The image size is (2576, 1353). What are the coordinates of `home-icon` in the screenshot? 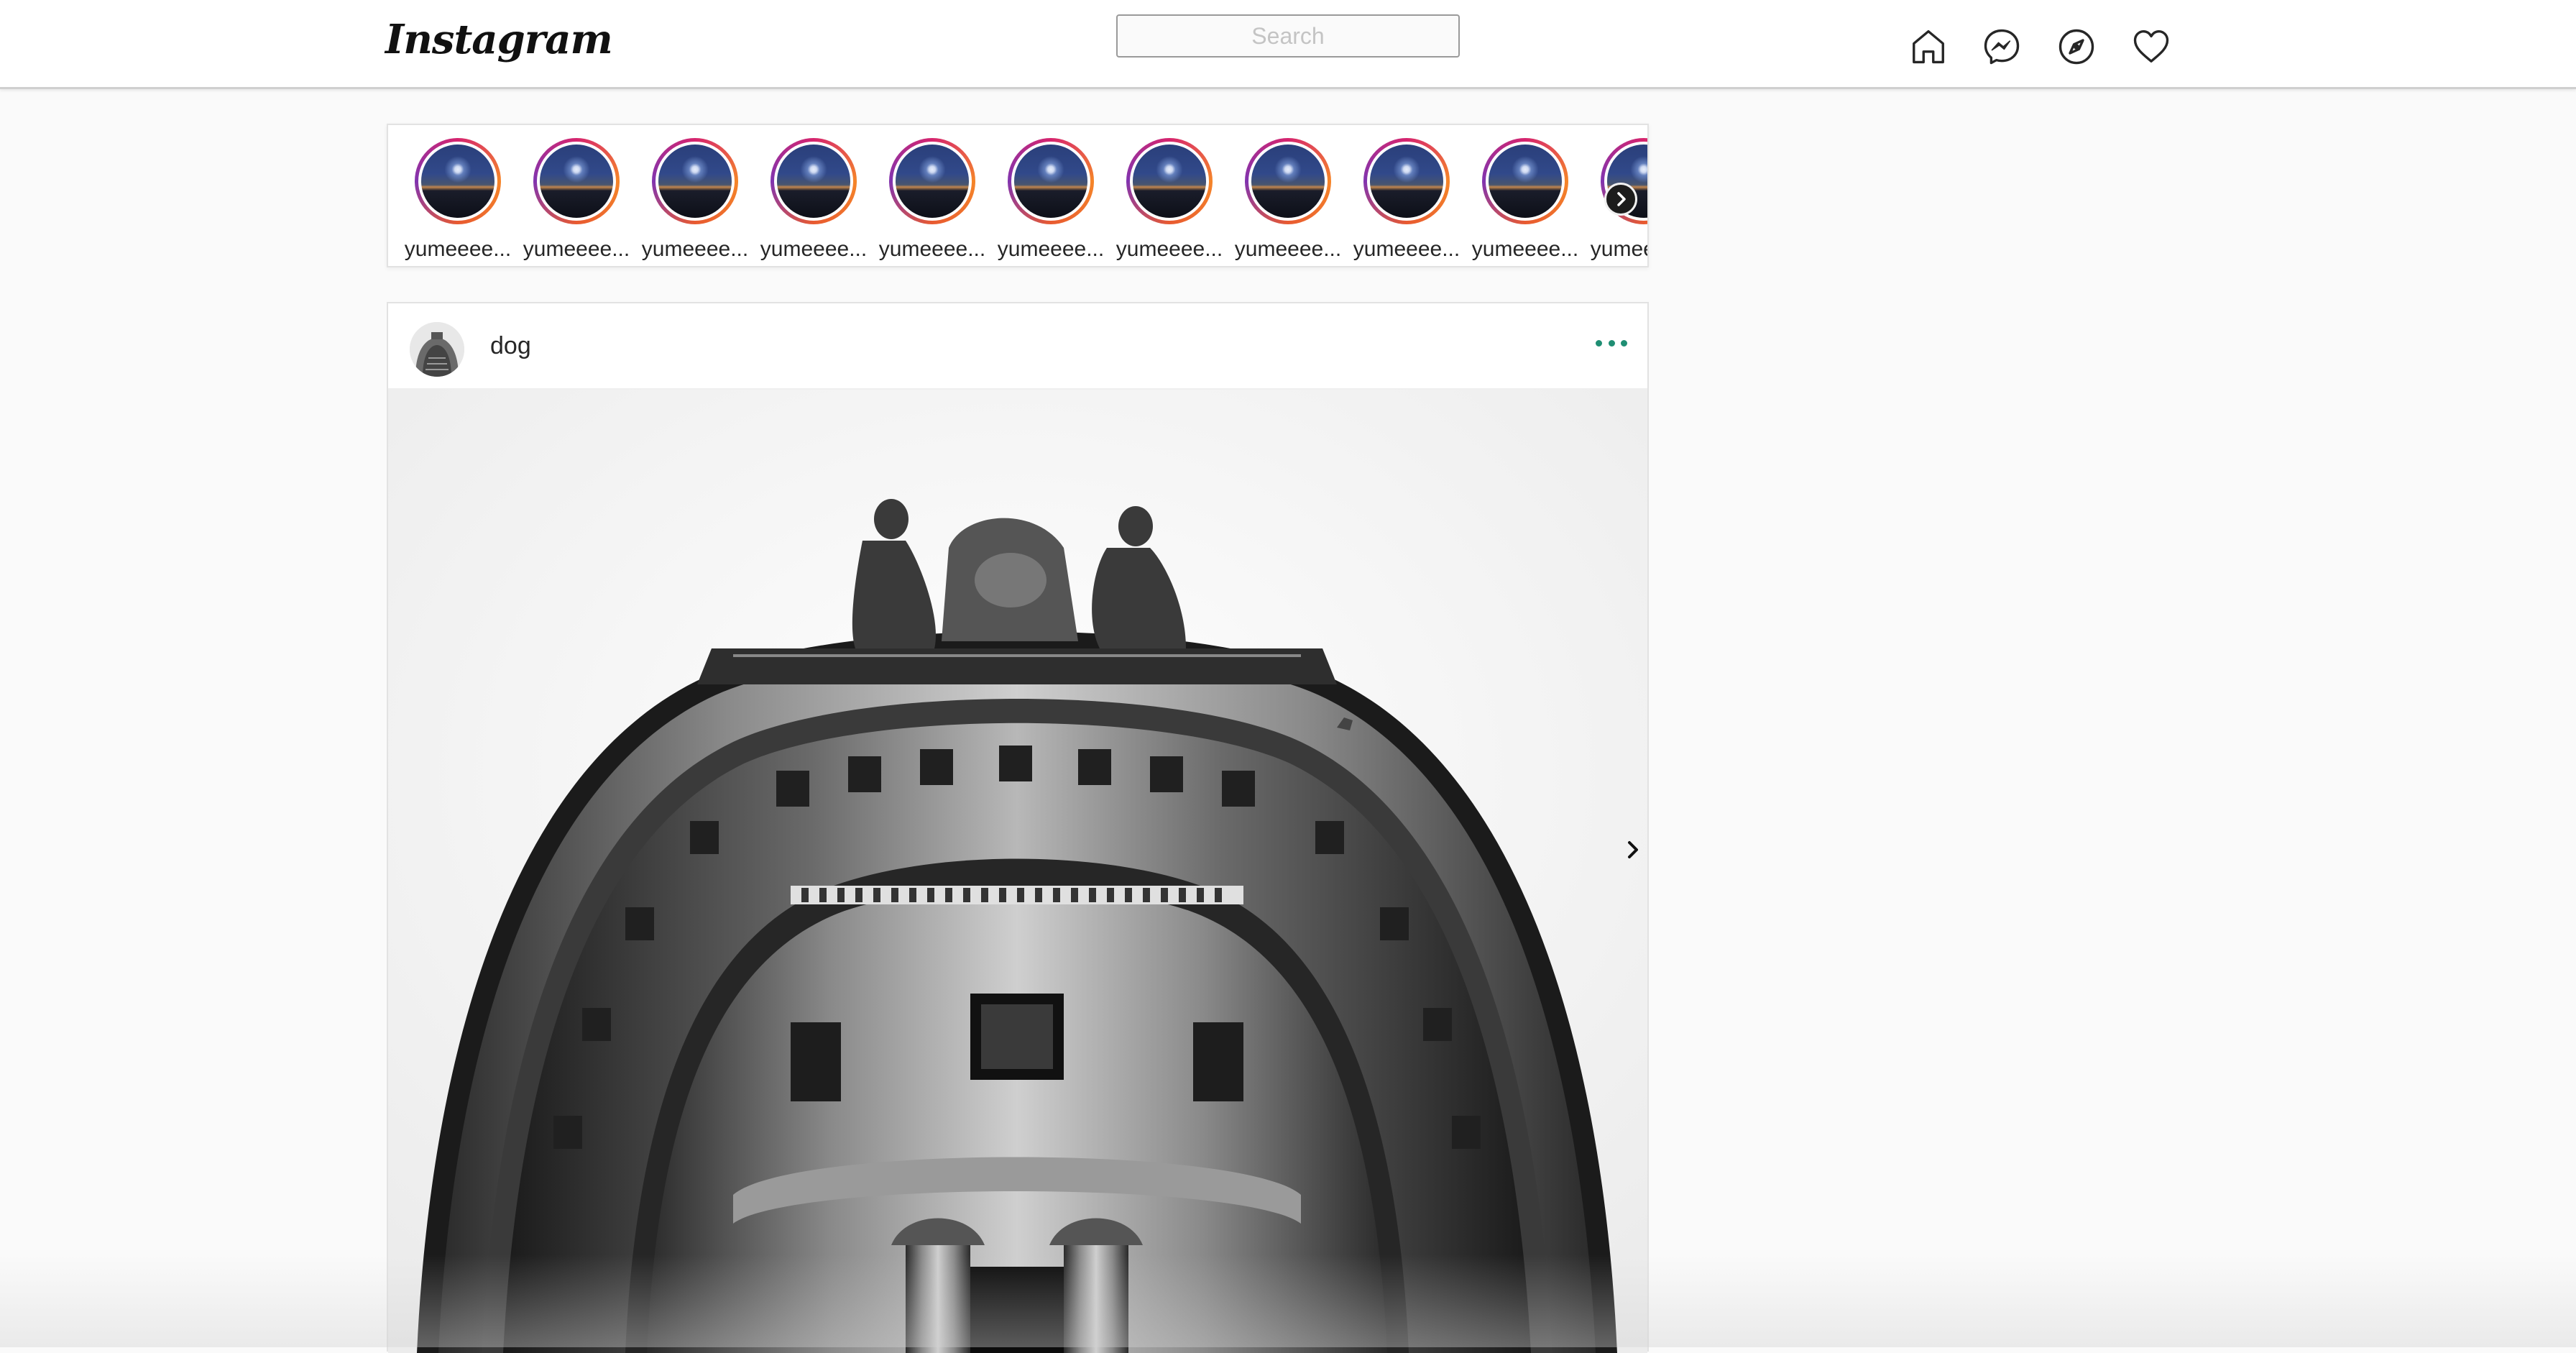 It's located at (1928, 46).